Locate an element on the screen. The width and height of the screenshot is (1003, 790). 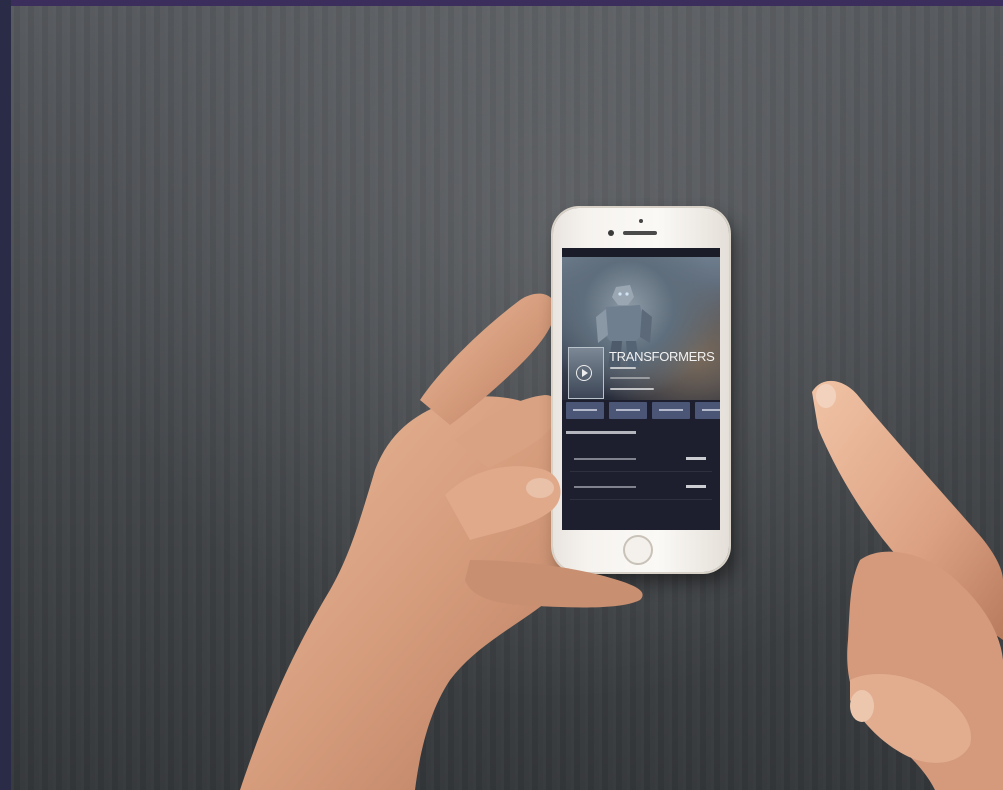
left-lower-fingers is located at coordinates (554, 584).